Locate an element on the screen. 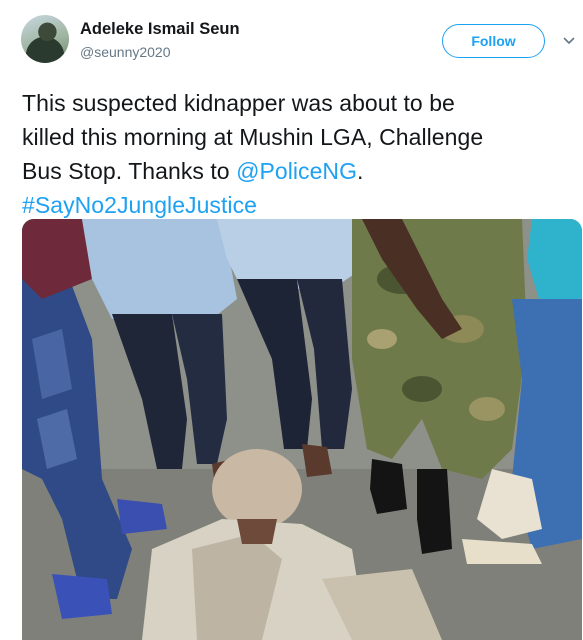 The width and height of the screenshot is (583, 640). follow-button: Follow is located at coordinates (493, 41).